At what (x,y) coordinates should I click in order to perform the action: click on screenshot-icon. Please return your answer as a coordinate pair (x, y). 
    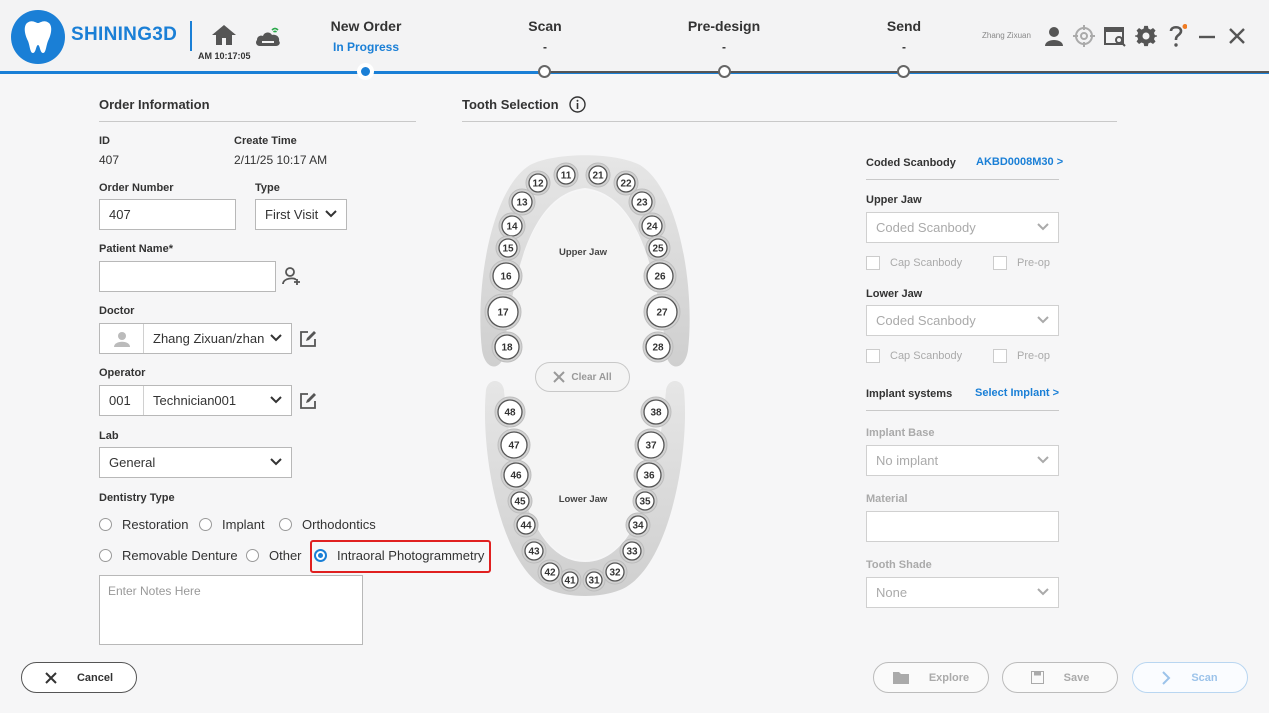
    Looking at the image, I should click on (1115, 36).